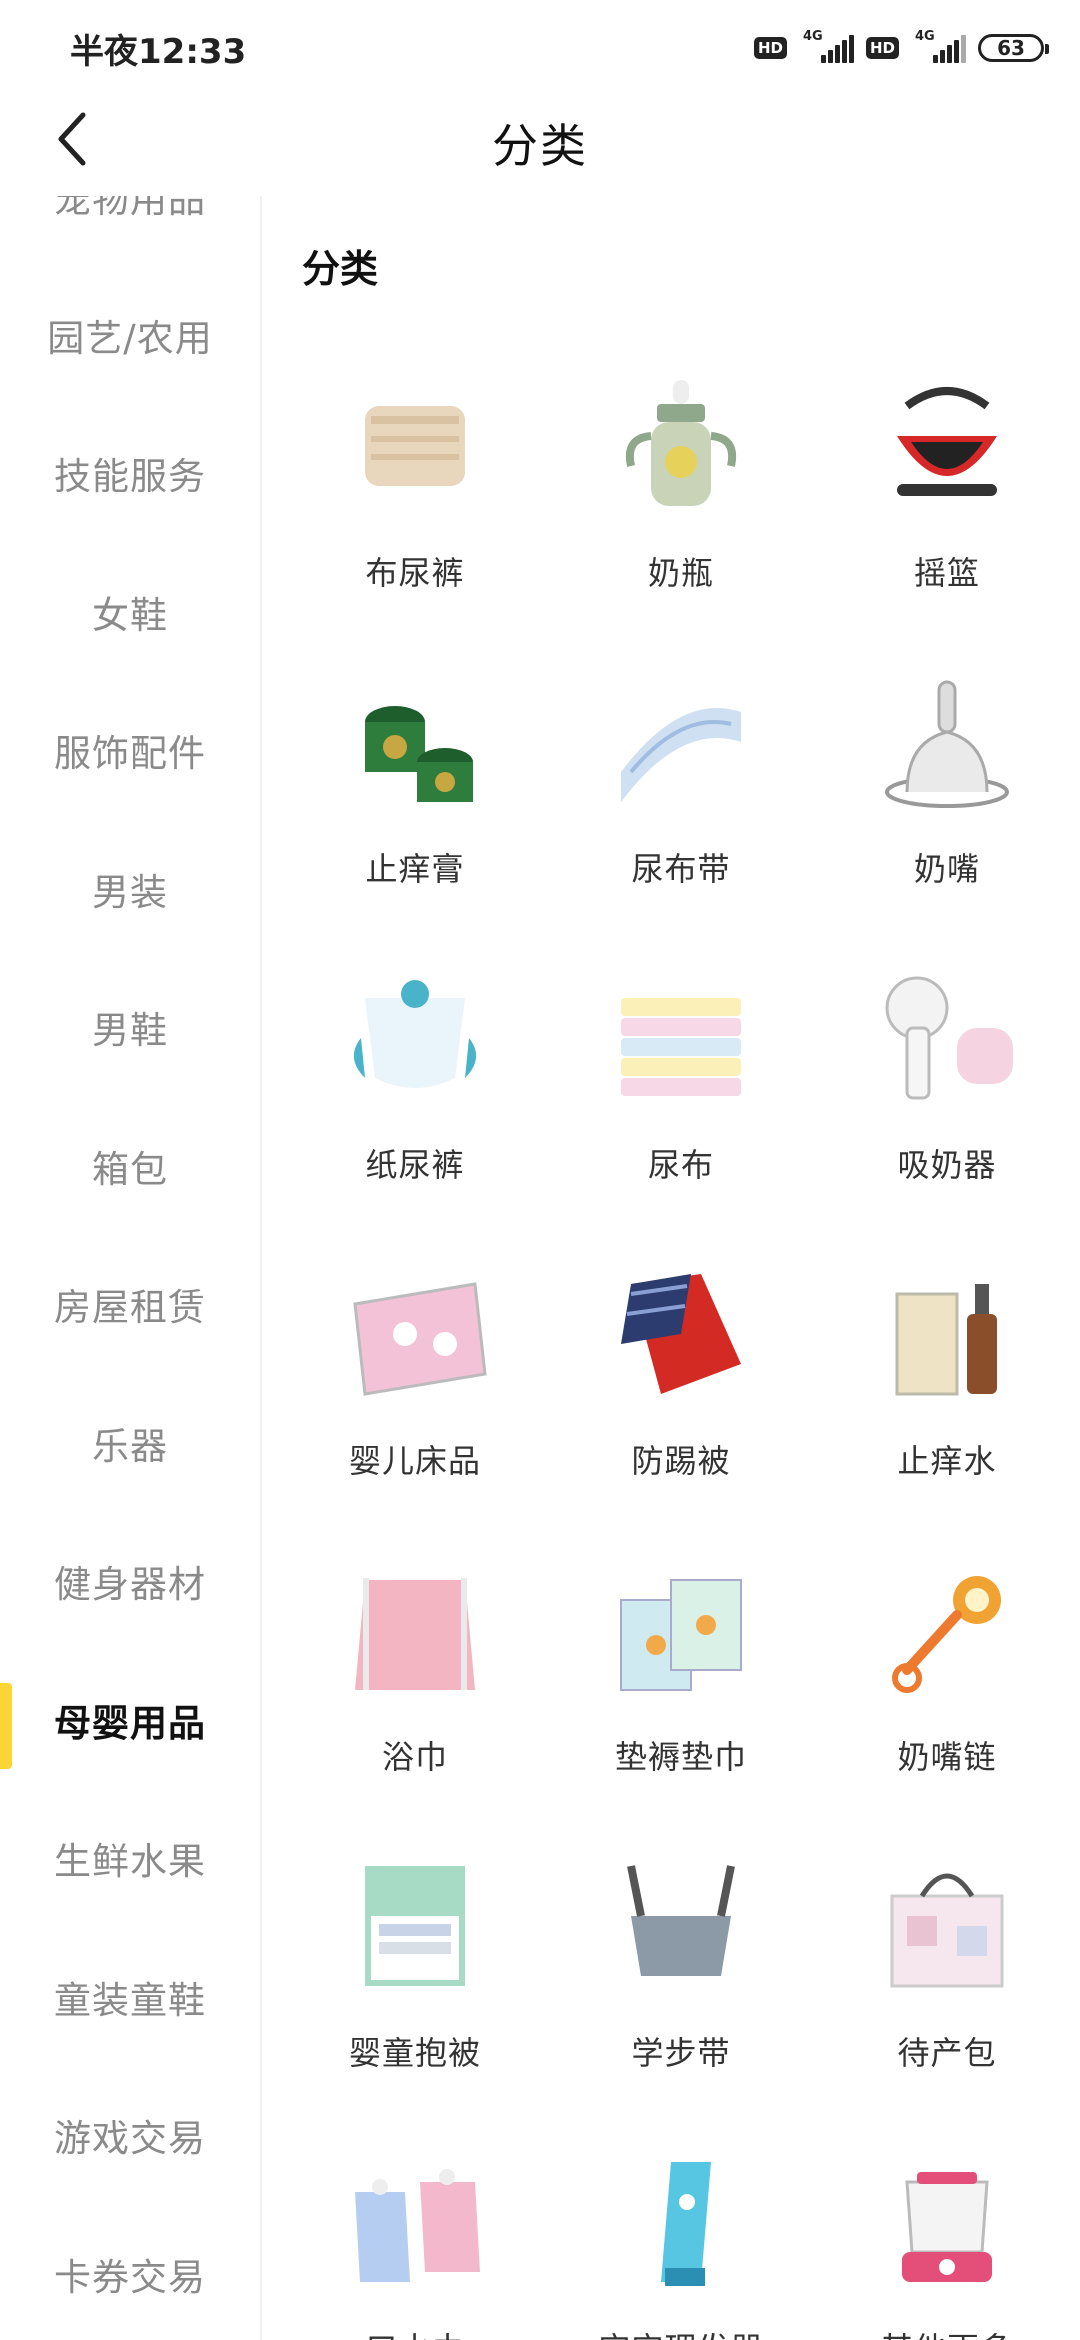  I want to click on sidebar-item: 游戏交易, so click(130, 2135).